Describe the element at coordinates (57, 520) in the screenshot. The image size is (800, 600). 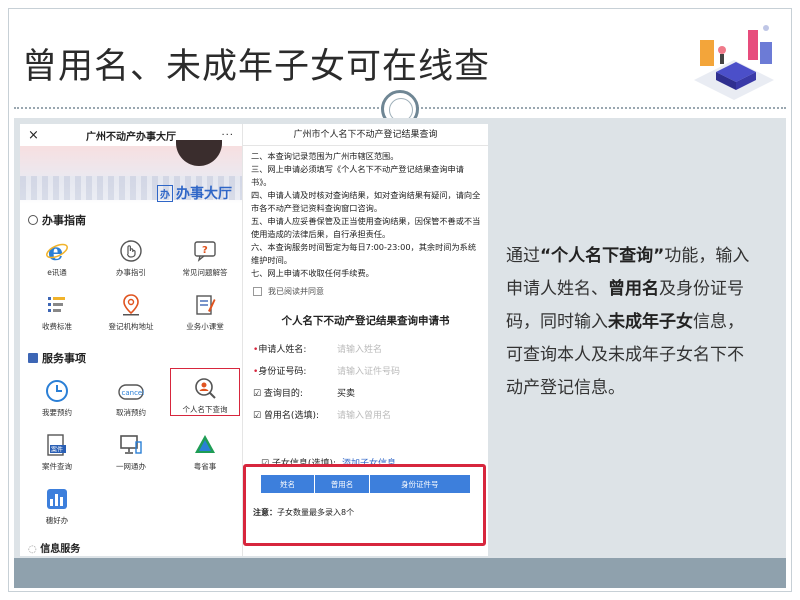
I see `service-item-label: 穗好办` at that location.